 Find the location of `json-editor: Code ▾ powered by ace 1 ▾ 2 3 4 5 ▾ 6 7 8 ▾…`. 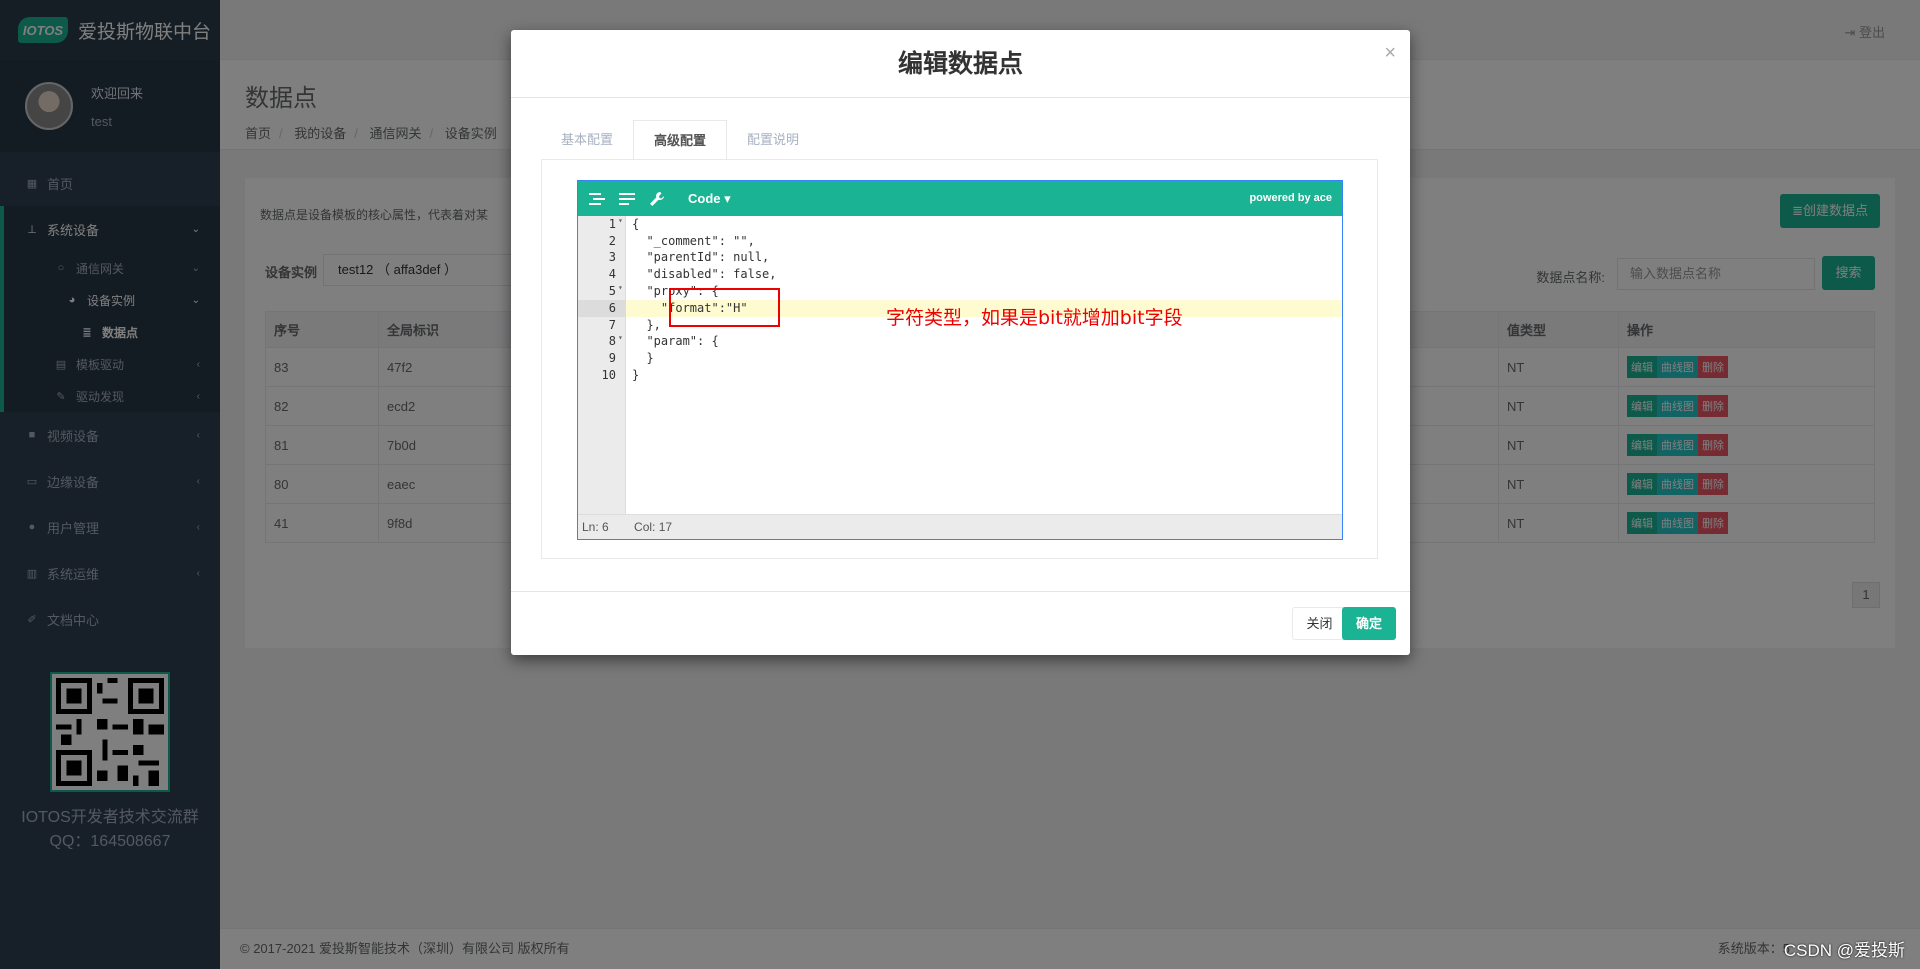

json-editor: Code ▾ powered by ace 1 ▾ 2 3 4 5 ▾ 6 7 8 ▾… is located at coordinates (960, 360).